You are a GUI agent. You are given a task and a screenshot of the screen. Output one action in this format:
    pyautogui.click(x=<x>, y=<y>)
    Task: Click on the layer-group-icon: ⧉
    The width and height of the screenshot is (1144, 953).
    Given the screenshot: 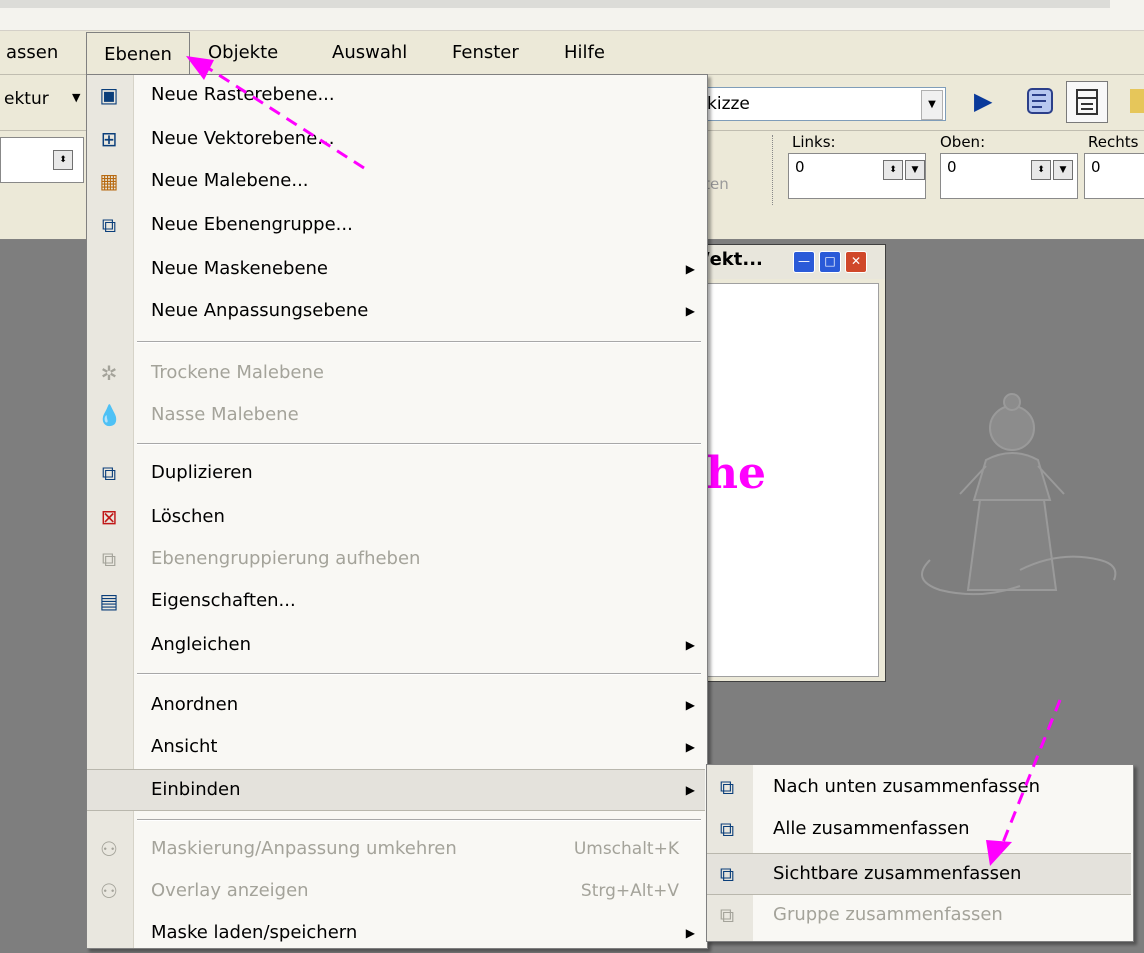 What is the action you would take?
    pyautogui.click(x=109, y=225)
    